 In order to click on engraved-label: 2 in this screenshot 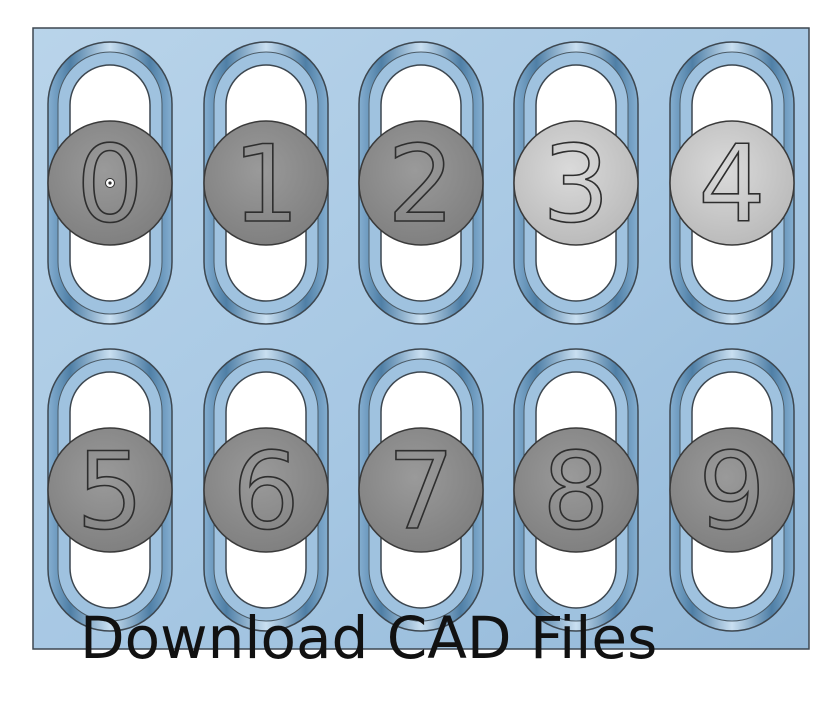, I will do `click(420, 184)`.